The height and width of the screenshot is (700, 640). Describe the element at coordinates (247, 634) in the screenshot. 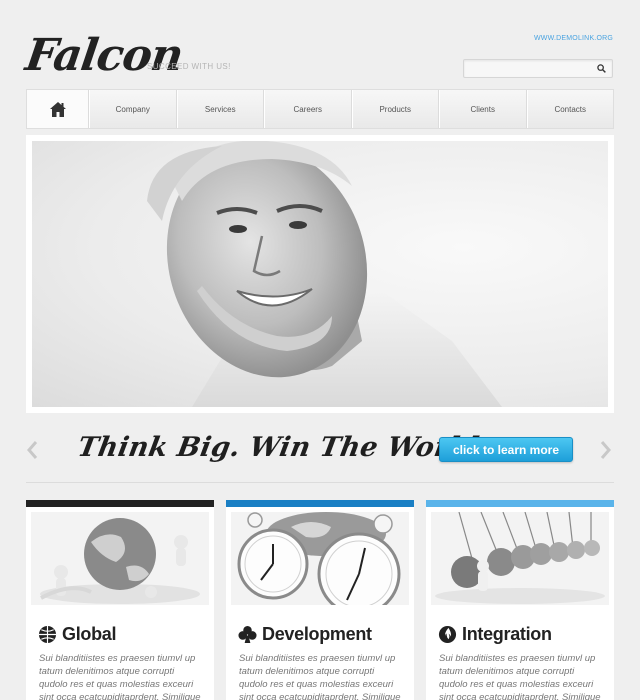

I see `club-icon` at that location.